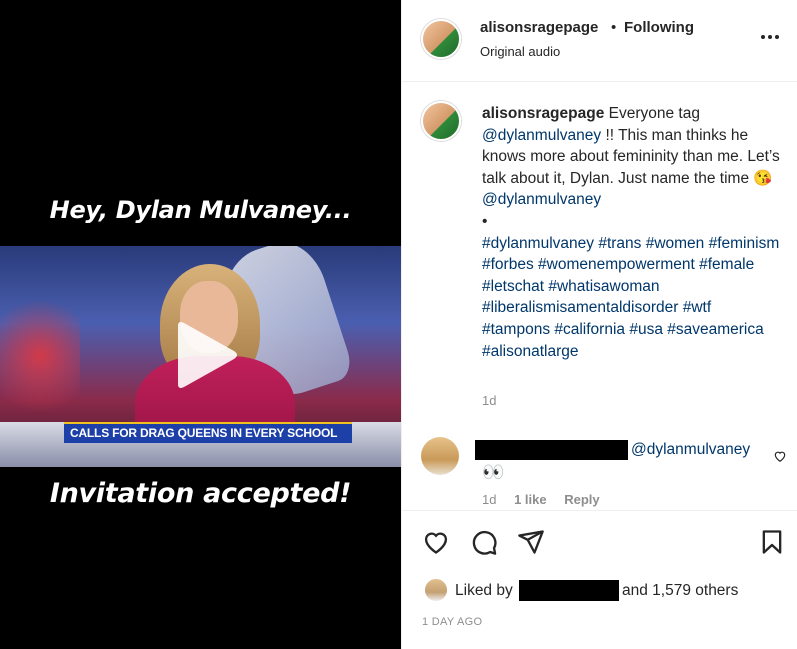 The height and width of the screenshot is (649, 797). Describe the element at coordinates (541, 199) in the screenshot. I see `caption-mention-2: @dylanmulvaney` at that location.